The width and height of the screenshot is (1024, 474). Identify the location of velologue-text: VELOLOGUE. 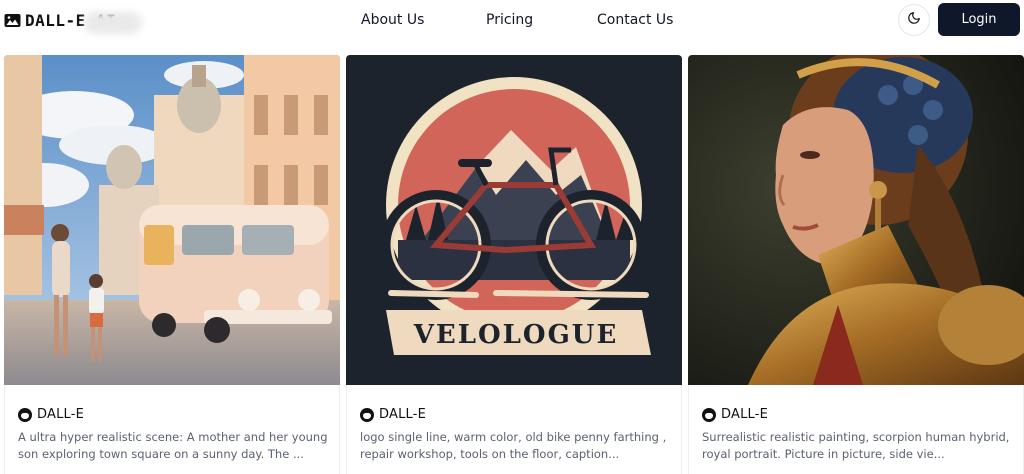
(516, 335).